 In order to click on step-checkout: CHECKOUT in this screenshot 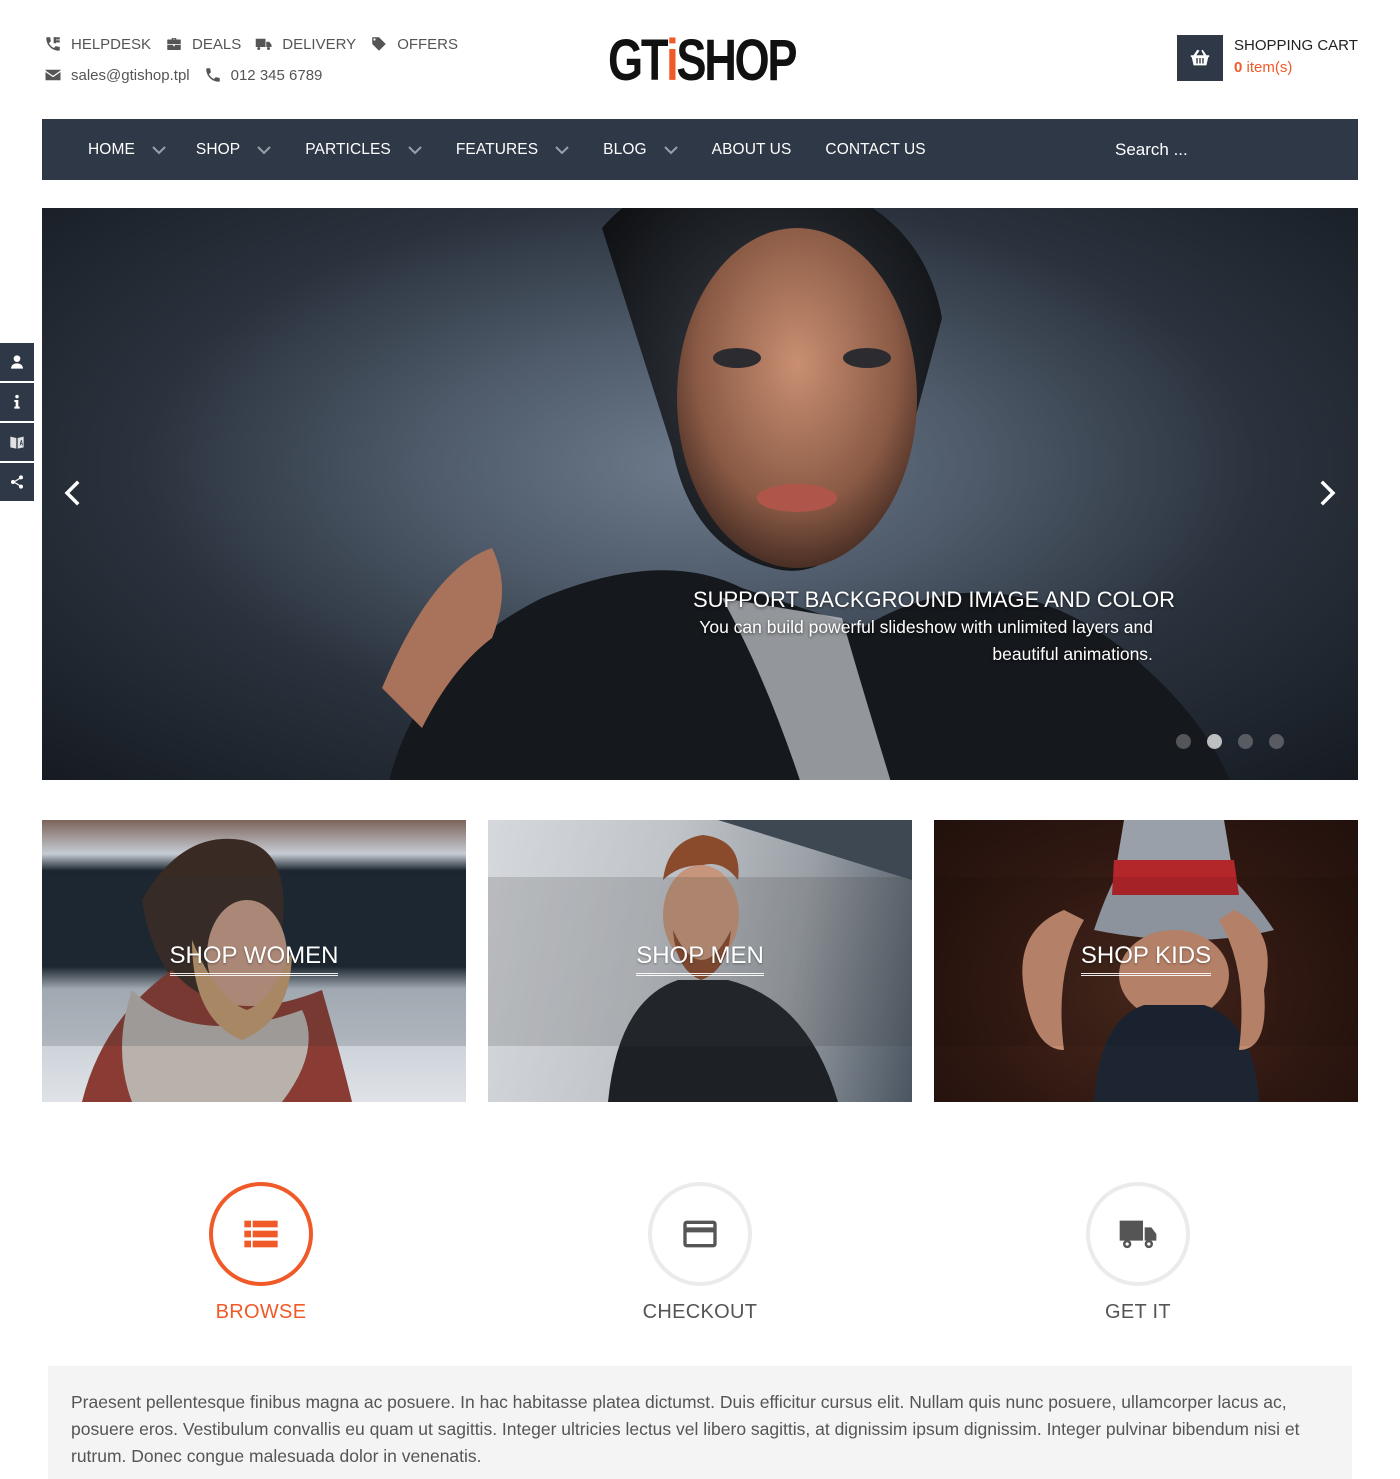, I will do `click(700, 1253)`.